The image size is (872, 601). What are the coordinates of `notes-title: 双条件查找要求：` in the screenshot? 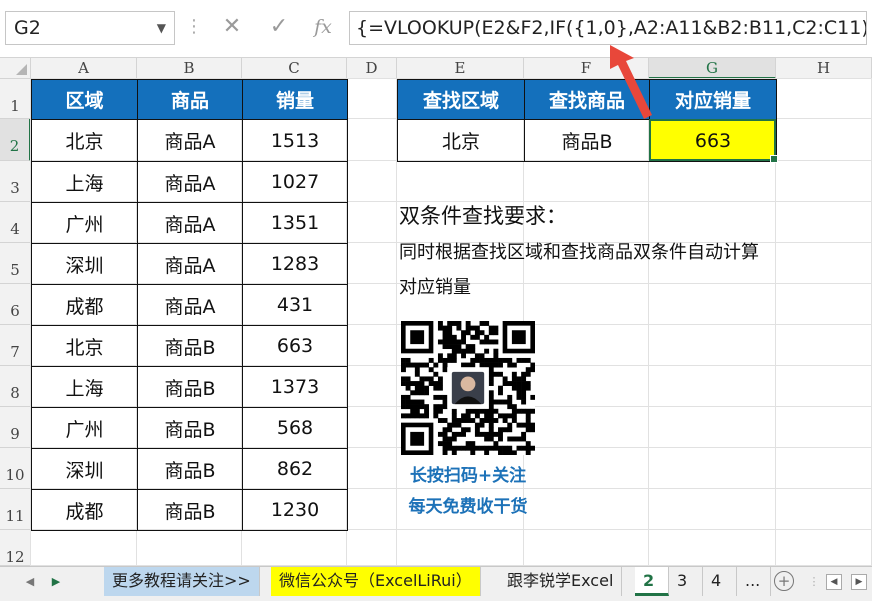 It's located at (483, 216).